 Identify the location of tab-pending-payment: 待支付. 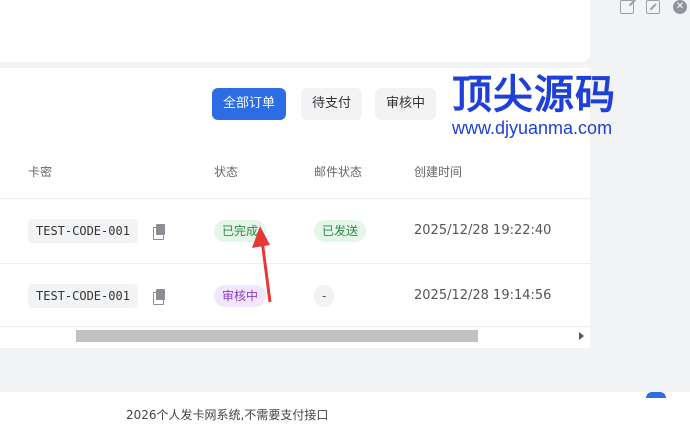
(332, 104).